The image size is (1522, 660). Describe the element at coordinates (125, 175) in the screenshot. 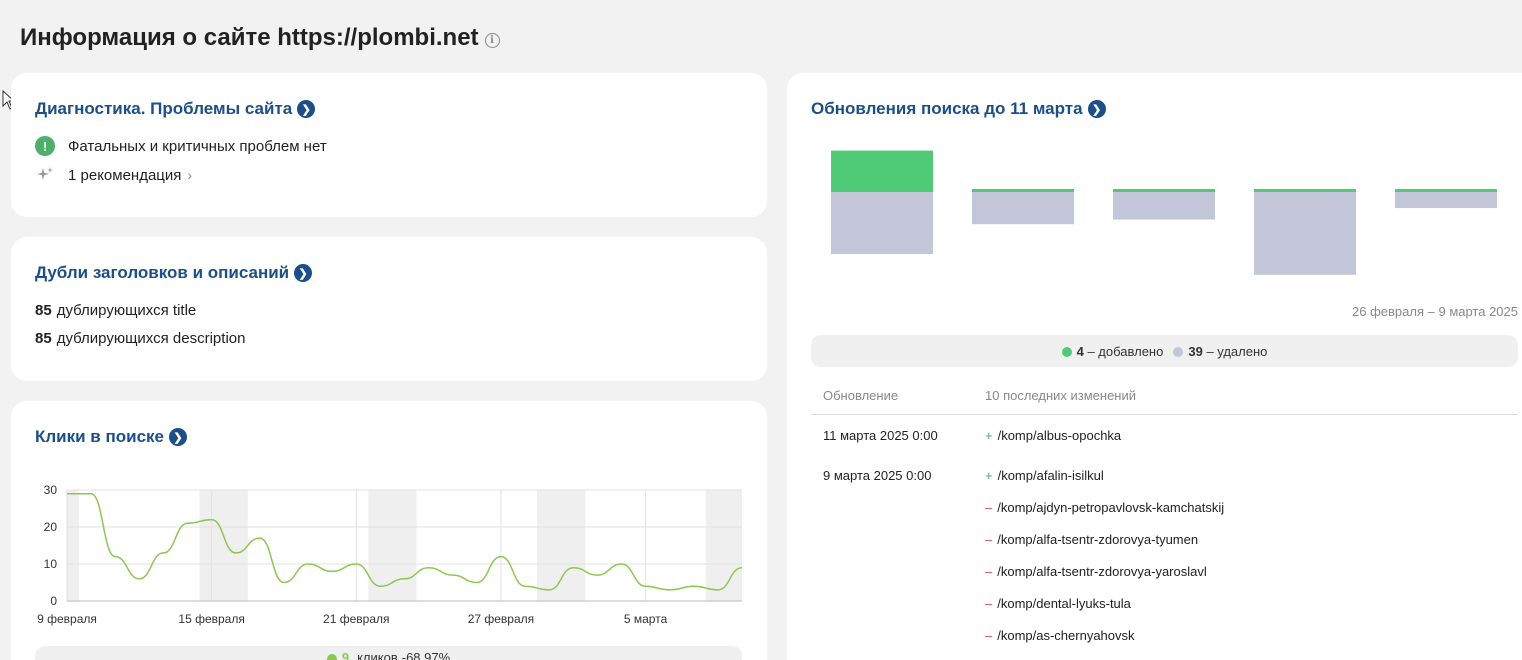

I see `recommendation-text: 1 рекомендация` at that location.